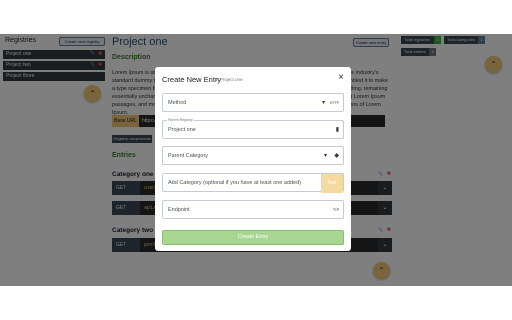 This screenshot has width=512, height=320. I want to click on parent-category-placeholder: Parent Category, so click(188, 156).